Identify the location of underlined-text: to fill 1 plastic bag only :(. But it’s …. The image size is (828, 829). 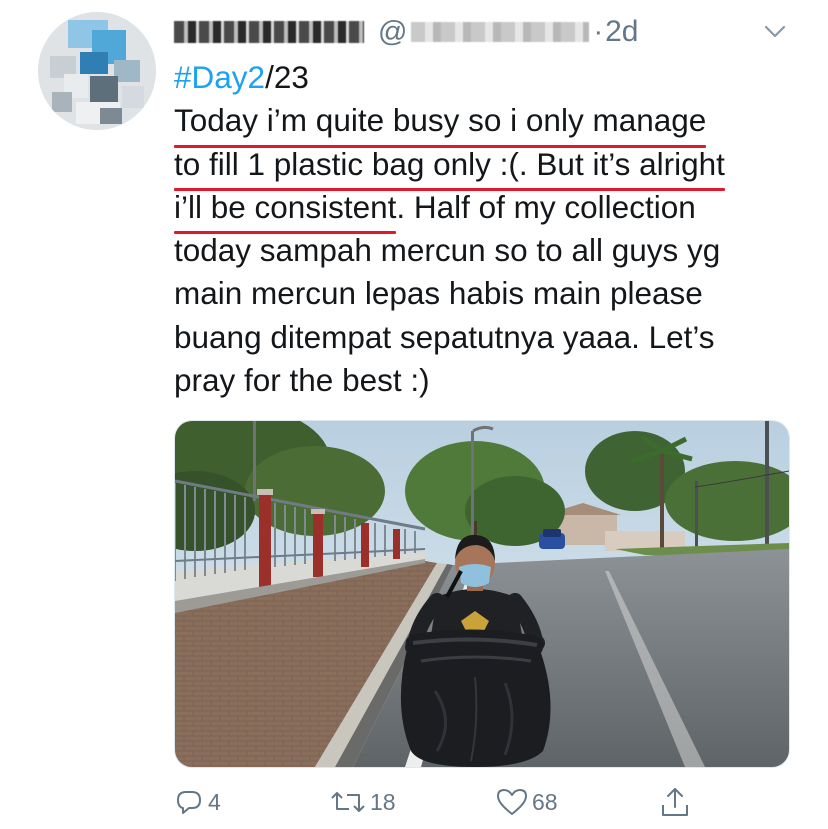
(449, 167).